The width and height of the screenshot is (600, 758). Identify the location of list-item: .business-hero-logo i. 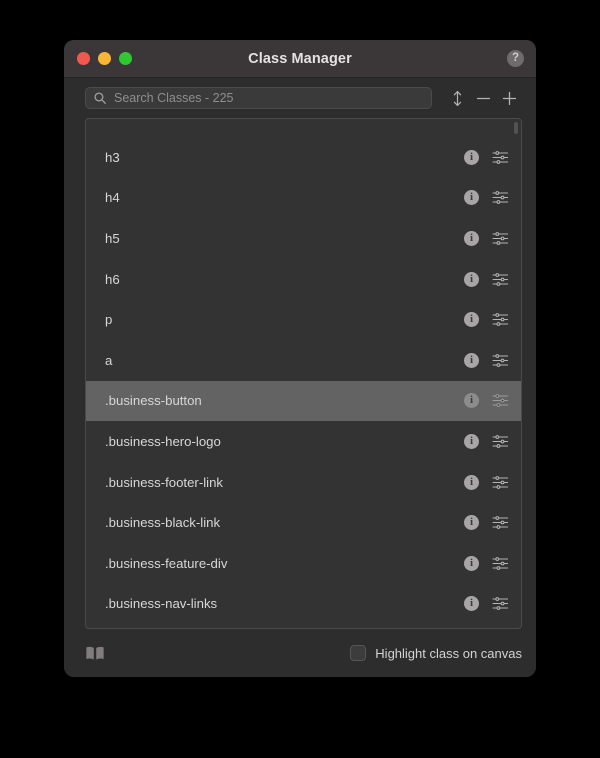
(303, 441).